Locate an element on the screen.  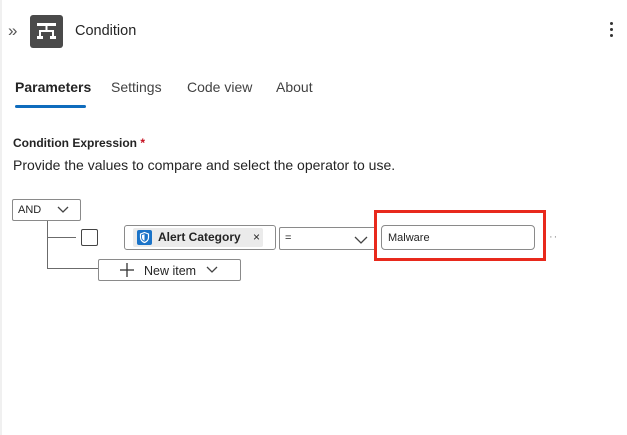
expand-panel-icon: » is located at coordinates (16, 31).